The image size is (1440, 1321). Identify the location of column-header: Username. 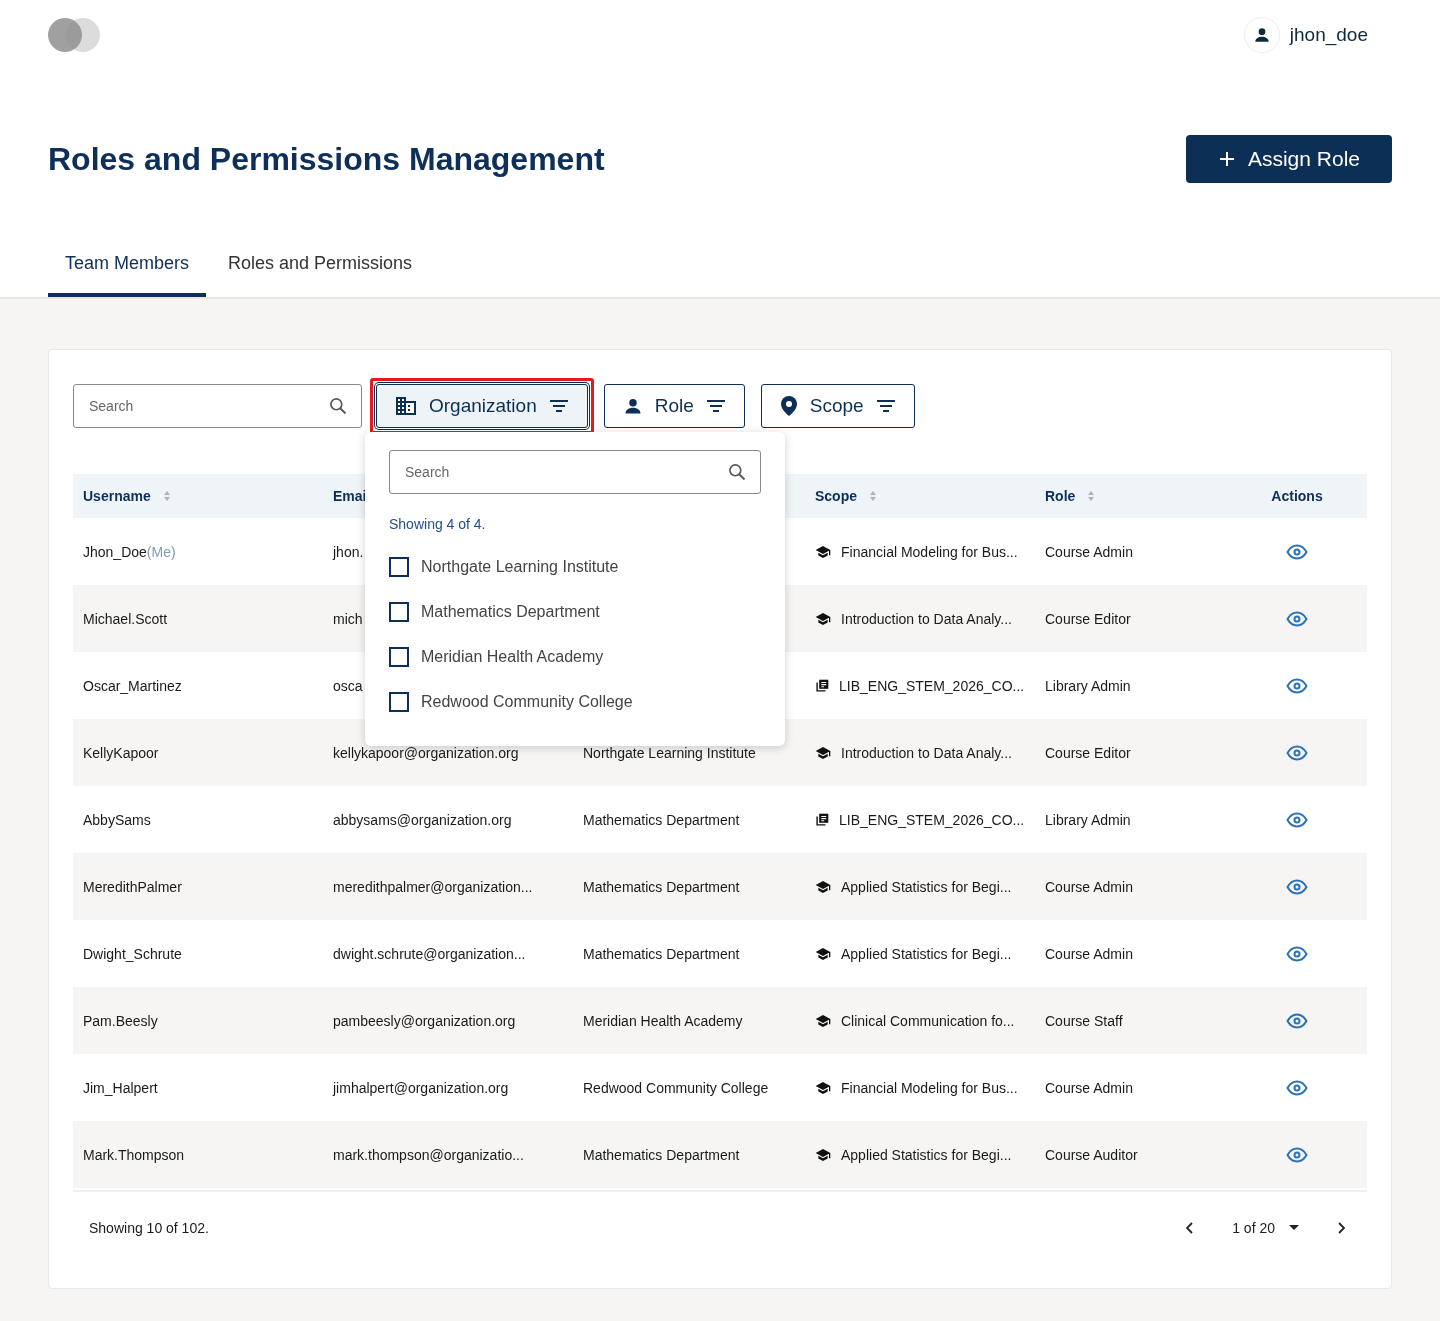
(117, 496).